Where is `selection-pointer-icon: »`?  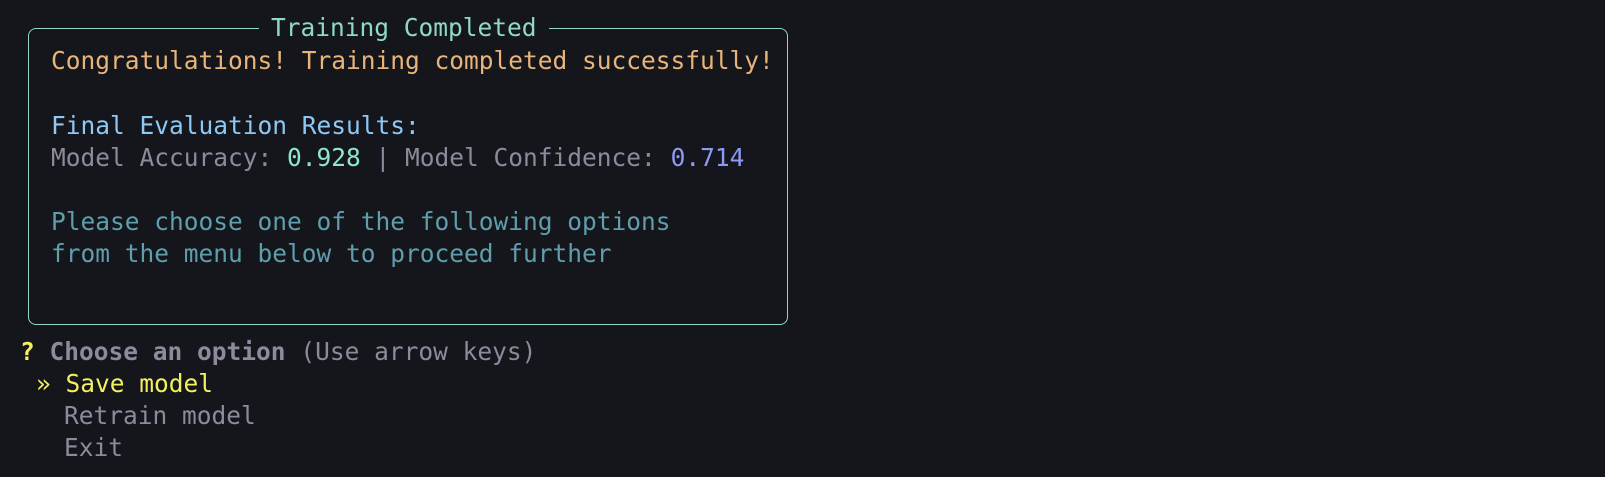 selection-pointer-icon: » is located at coordinates (43, 383).